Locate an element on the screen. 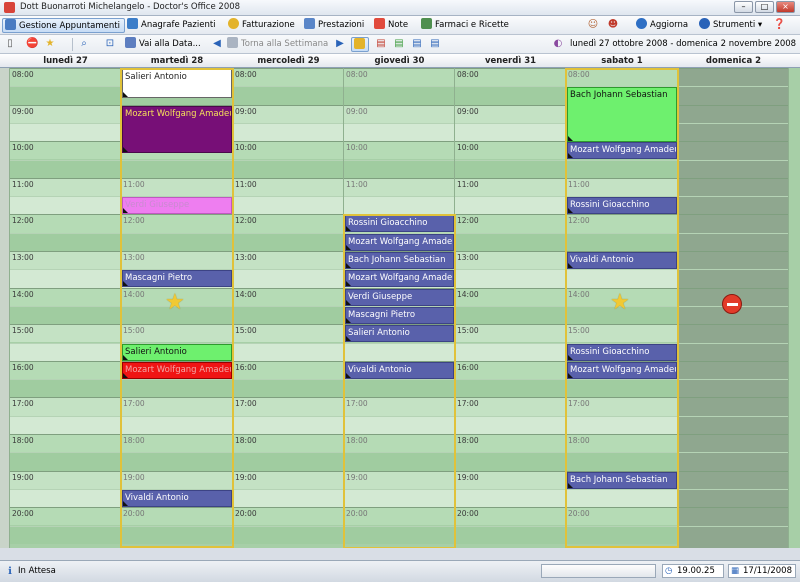 The image size is (800, 582). tab-prestazioni: Prestazioni is located at coordinates (334, 25).